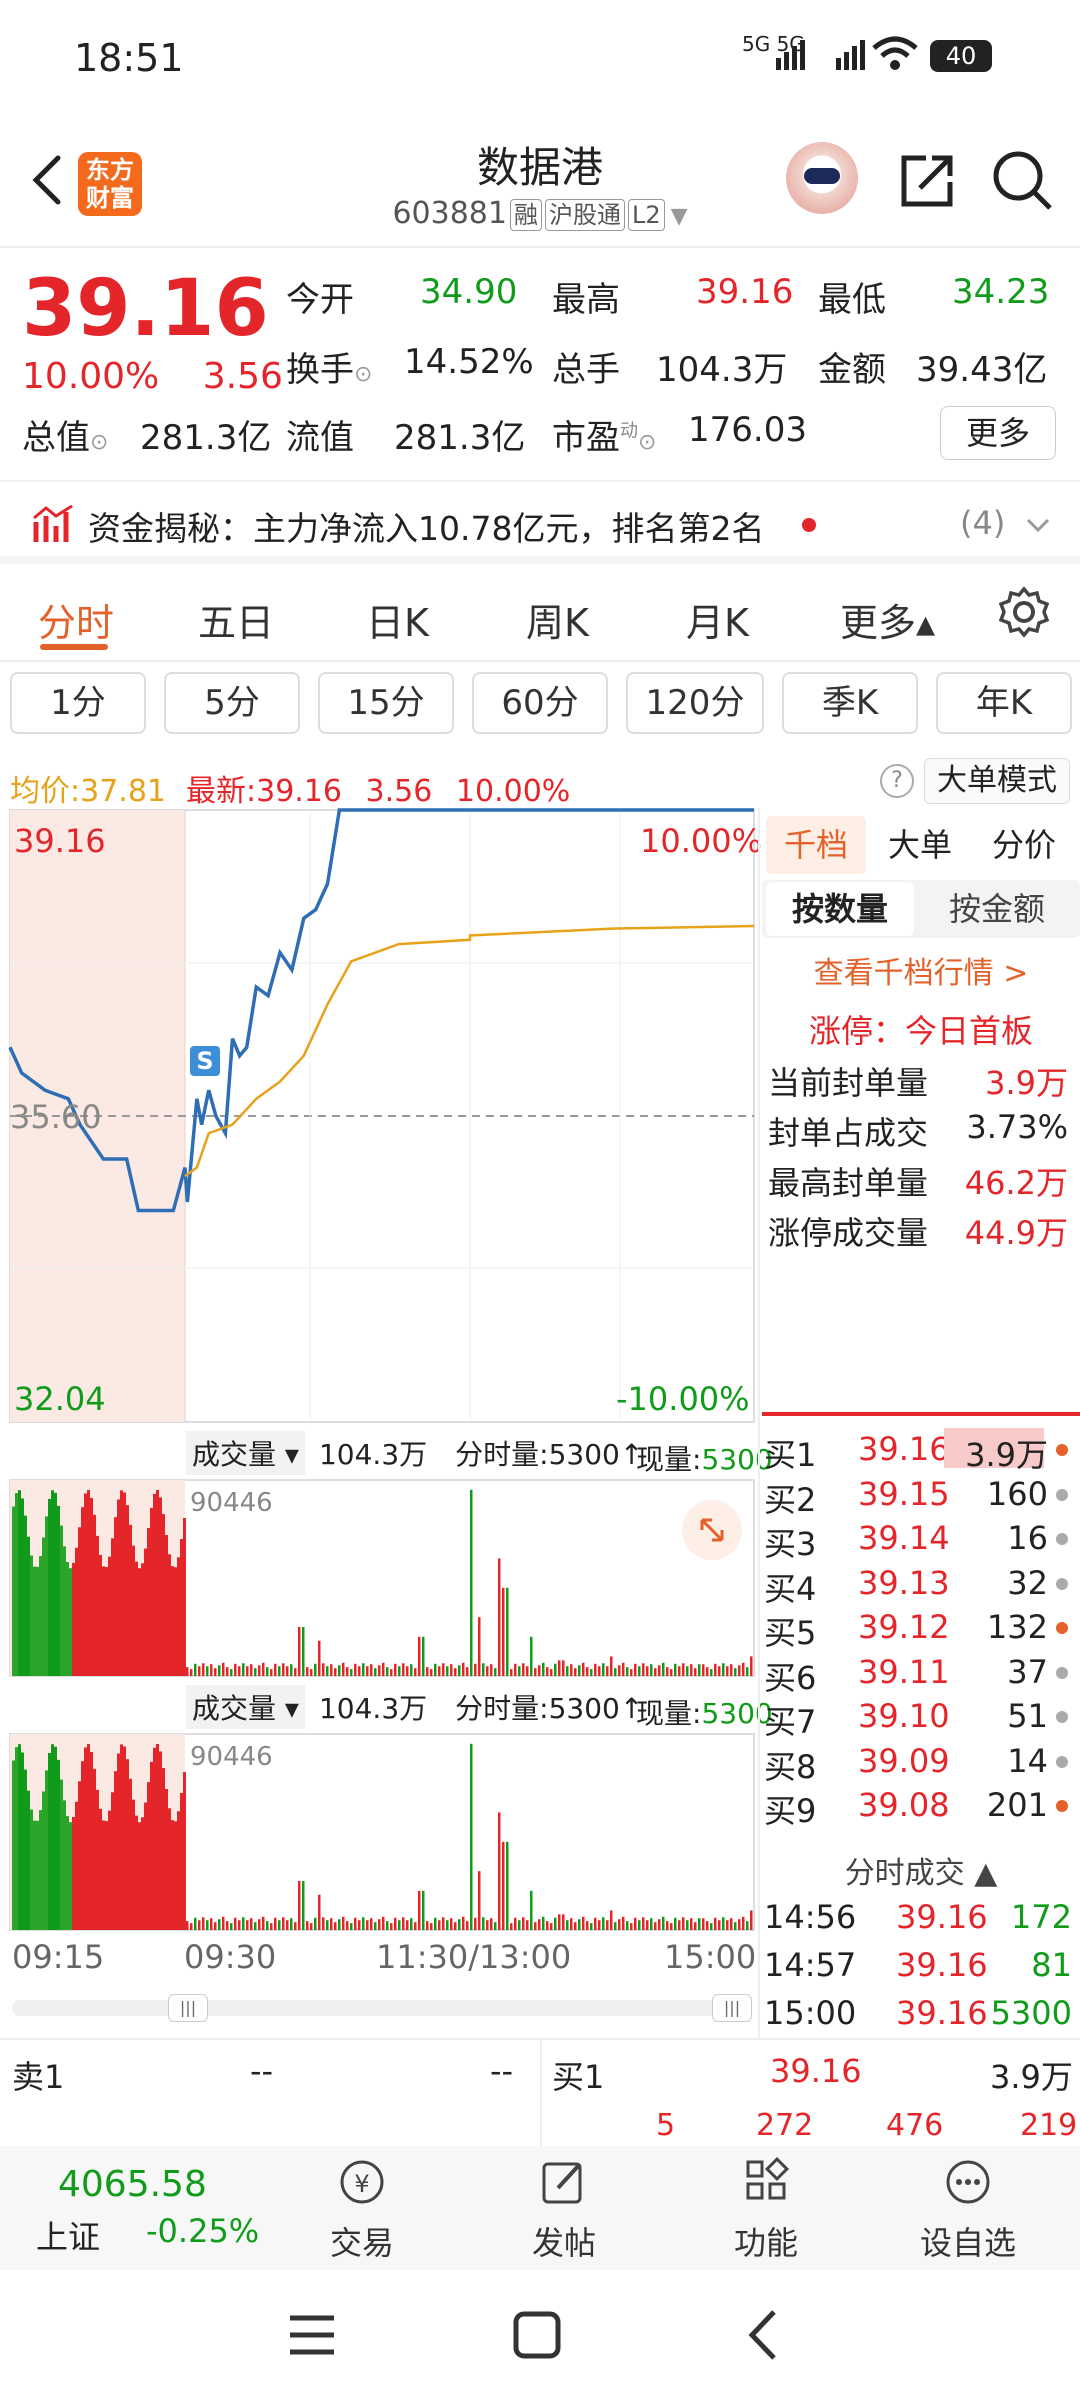 This screenshot has width=1080, height=2400. I want to click on more-button: 更多, so click(998, 433).